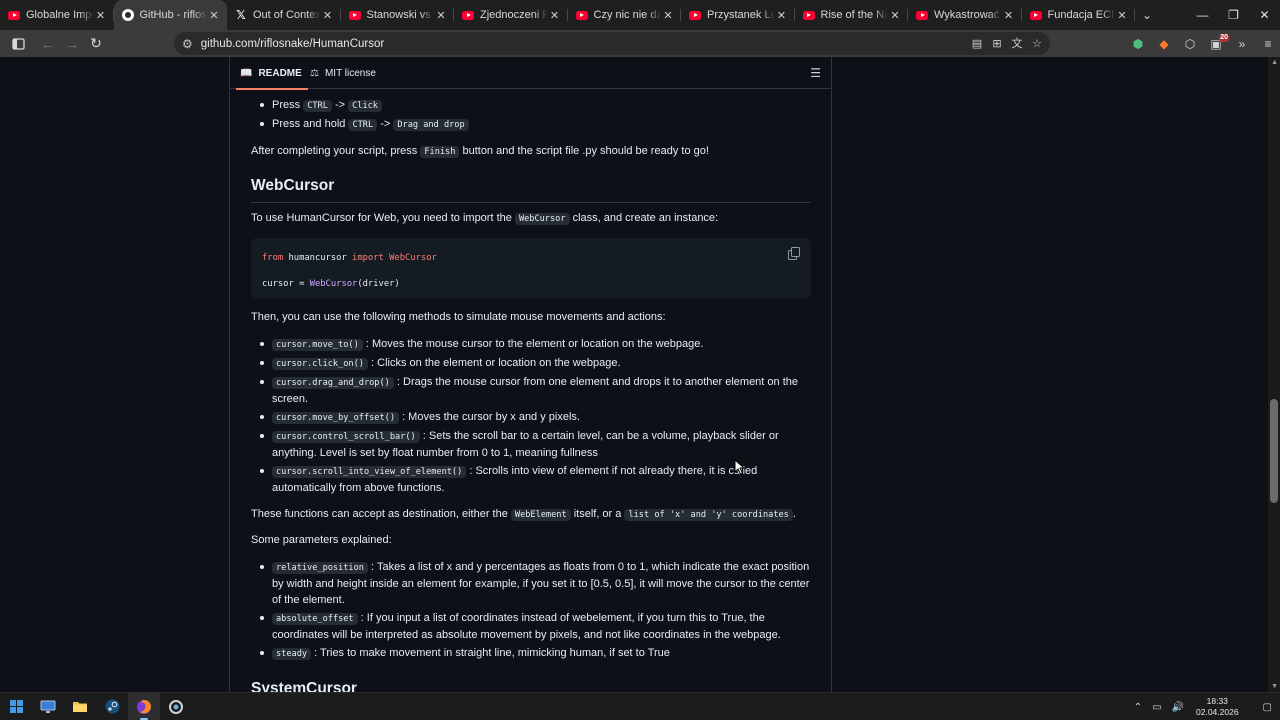  What do you see at coordinates (1267, 707) in the screenshot?
I see `notification-icon: ▢` at bounding box center [1267, 707].